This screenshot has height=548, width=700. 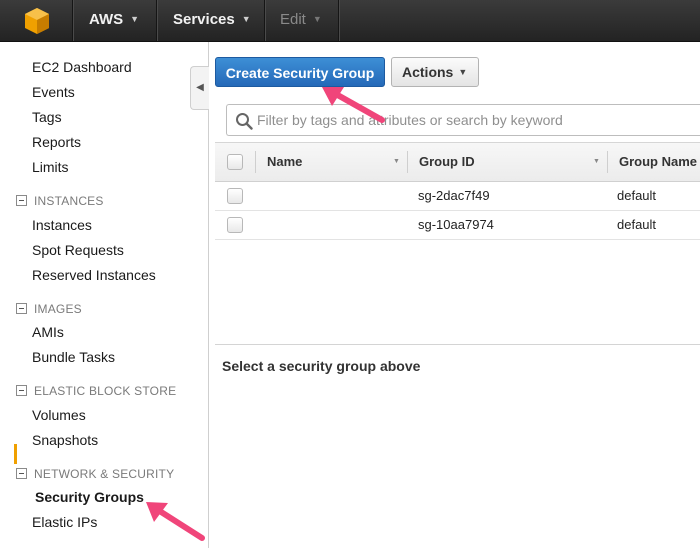 I want to click on section-title: ELASTIC BLOCK STORE, so click(x=105, y=391).